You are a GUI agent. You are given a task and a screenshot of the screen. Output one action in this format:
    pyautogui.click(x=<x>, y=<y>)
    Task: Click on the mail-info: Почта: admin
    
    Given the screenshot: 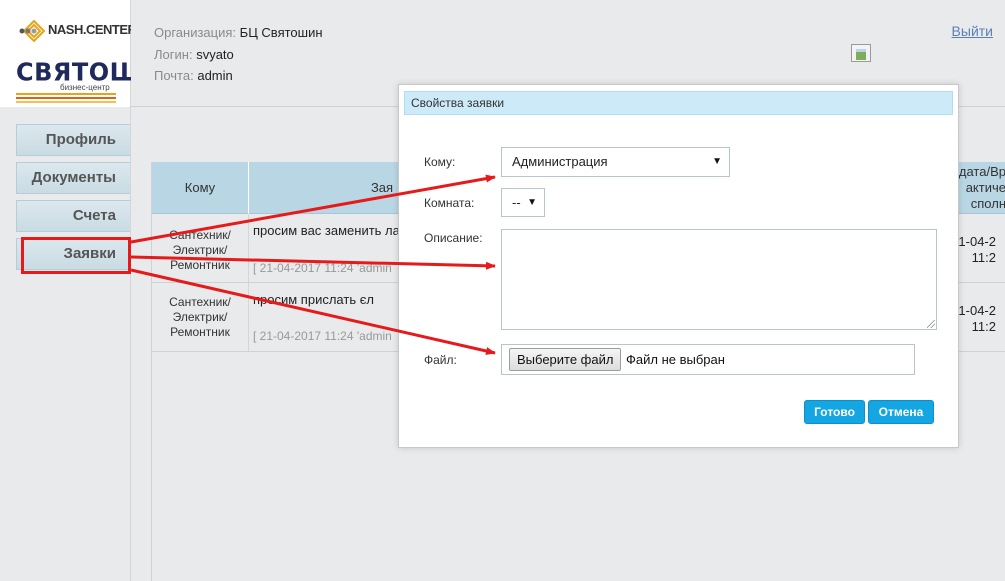 What is the action you would take?
    pyautogui.click(x=193, y=75)
    